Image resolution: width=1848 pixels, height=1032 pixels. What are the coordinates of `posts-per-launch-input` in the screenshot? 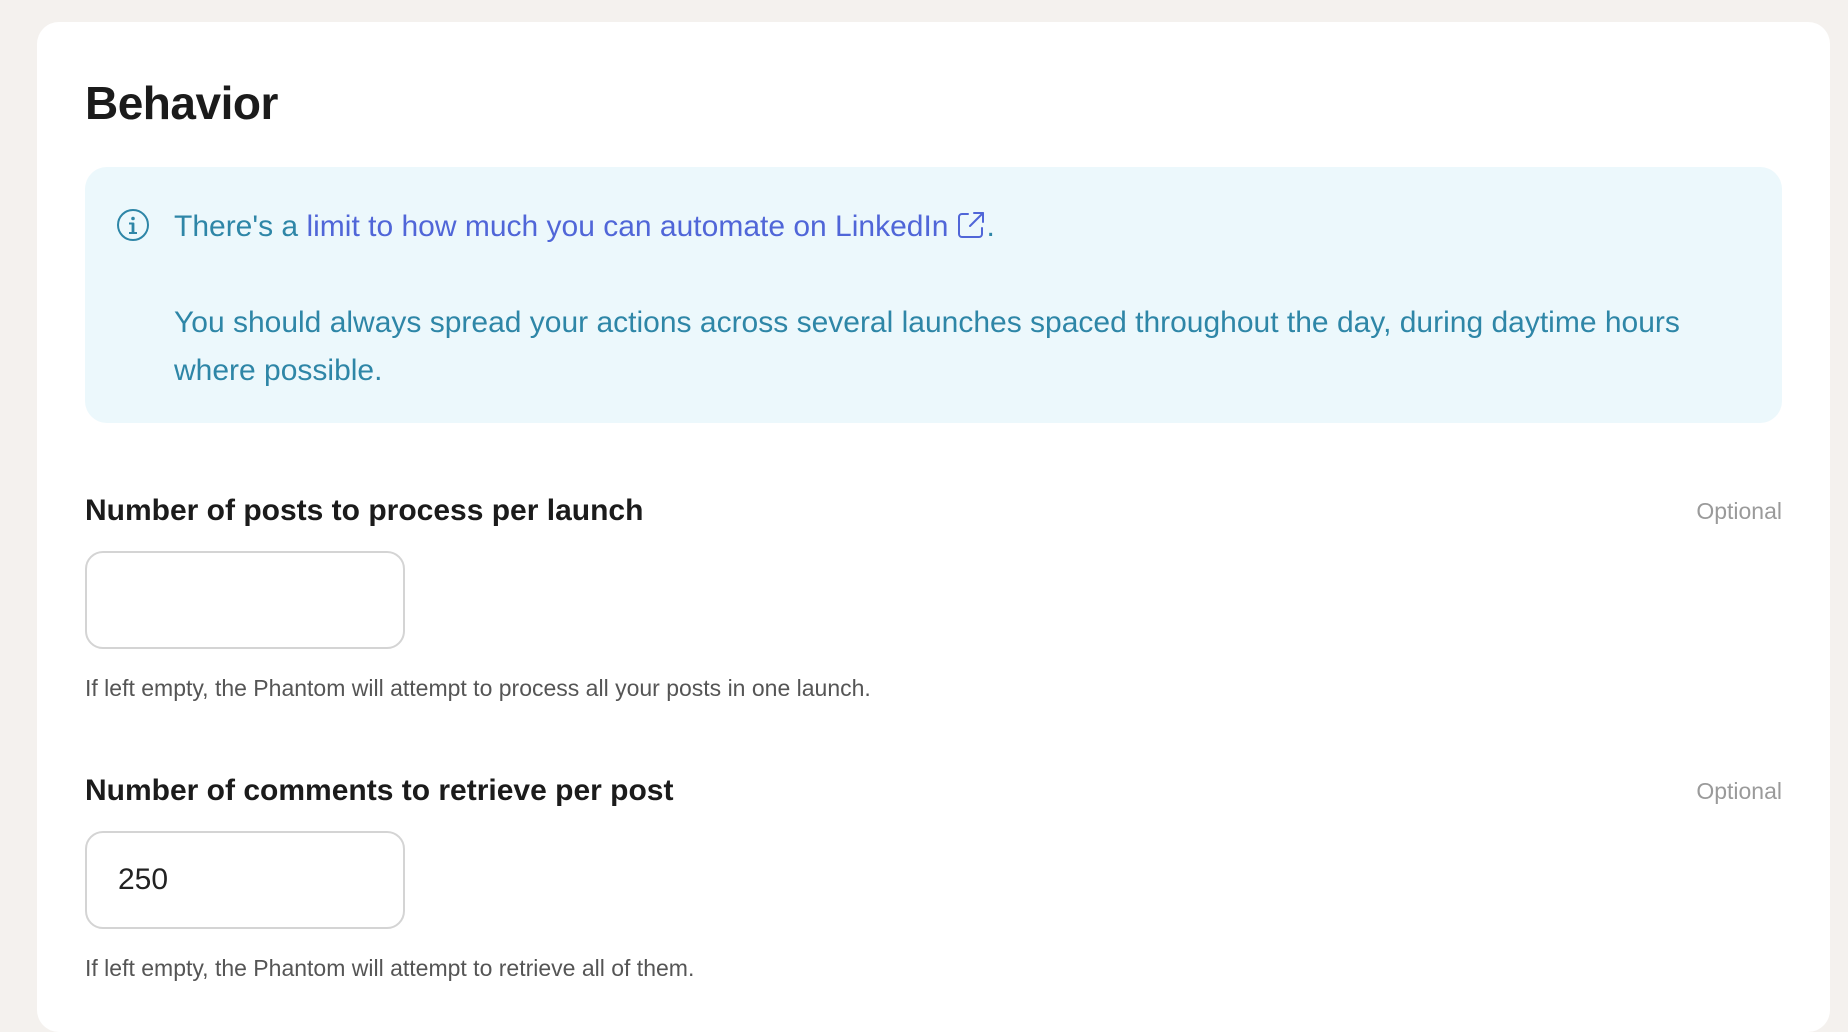 It's located at (245, 600).